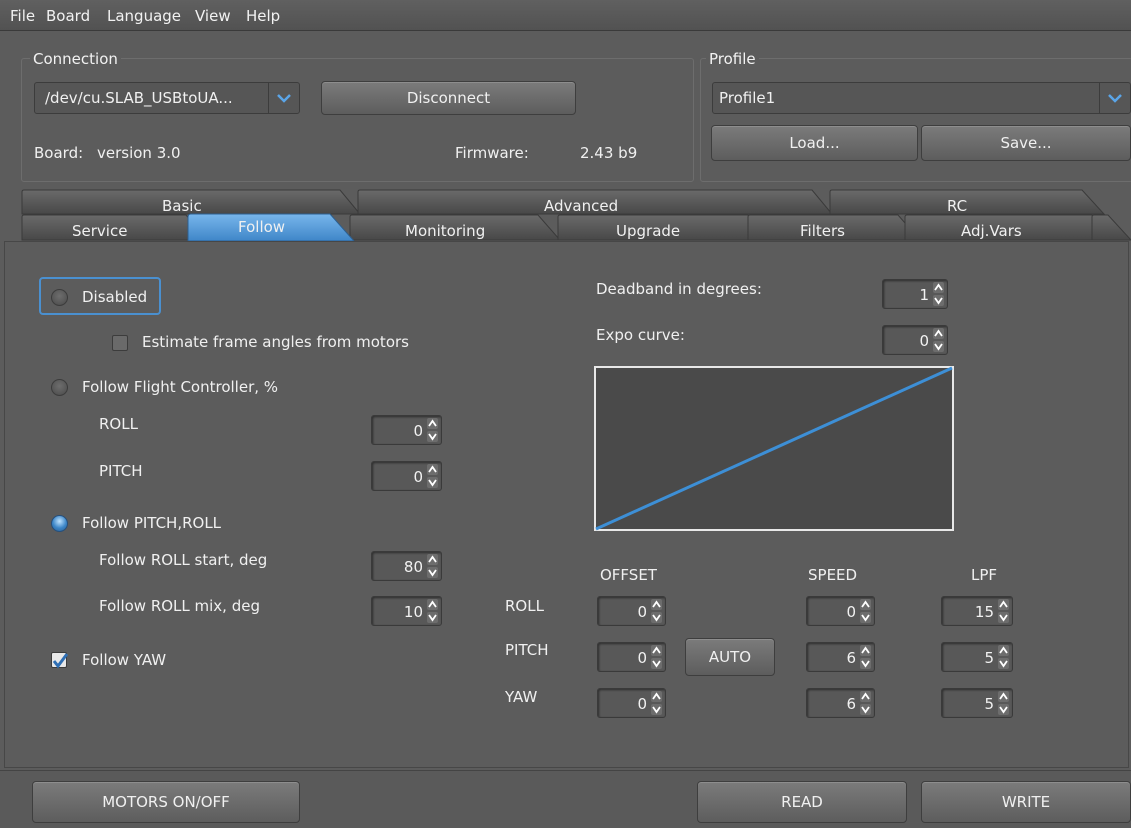 The width and height of the screenshot is (1131, 828). What do you see at coordinates (1114, 98) in the screenshot?
I see `chevron-down-icon` at bounding box center [1114, 98].